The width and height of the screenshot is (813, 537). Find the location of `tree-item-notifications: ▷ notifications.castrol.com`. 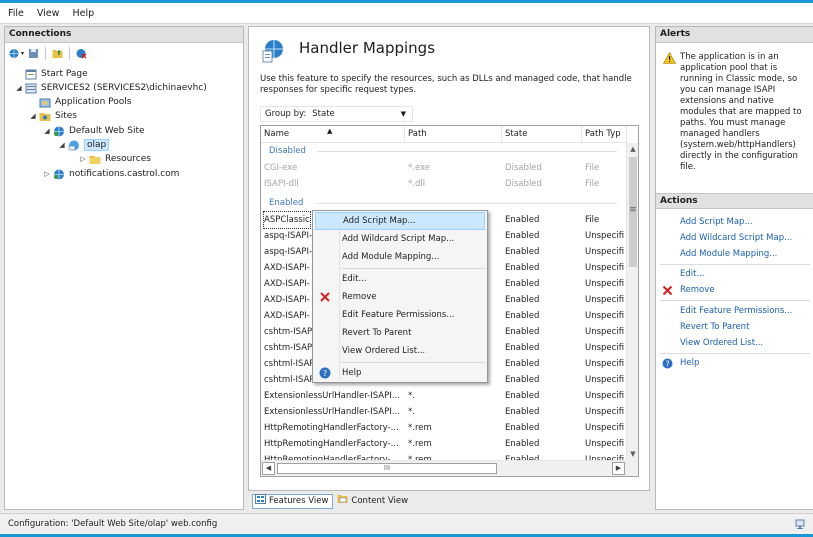

tree-item-notifications: ▷ notifications.castrol.com is located at coordinates (111, 174).